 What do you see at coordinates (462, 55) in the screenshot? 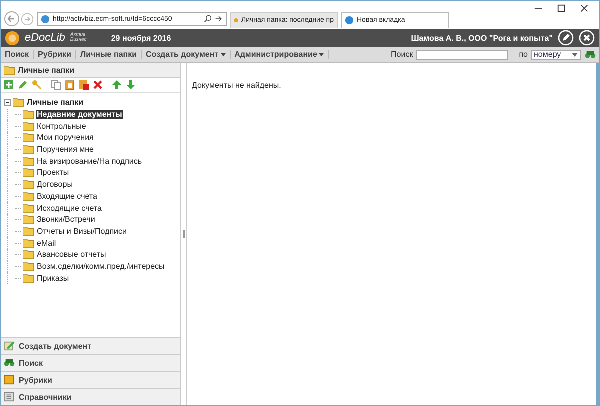
I see `search-field` at bounding box center [462, 55].